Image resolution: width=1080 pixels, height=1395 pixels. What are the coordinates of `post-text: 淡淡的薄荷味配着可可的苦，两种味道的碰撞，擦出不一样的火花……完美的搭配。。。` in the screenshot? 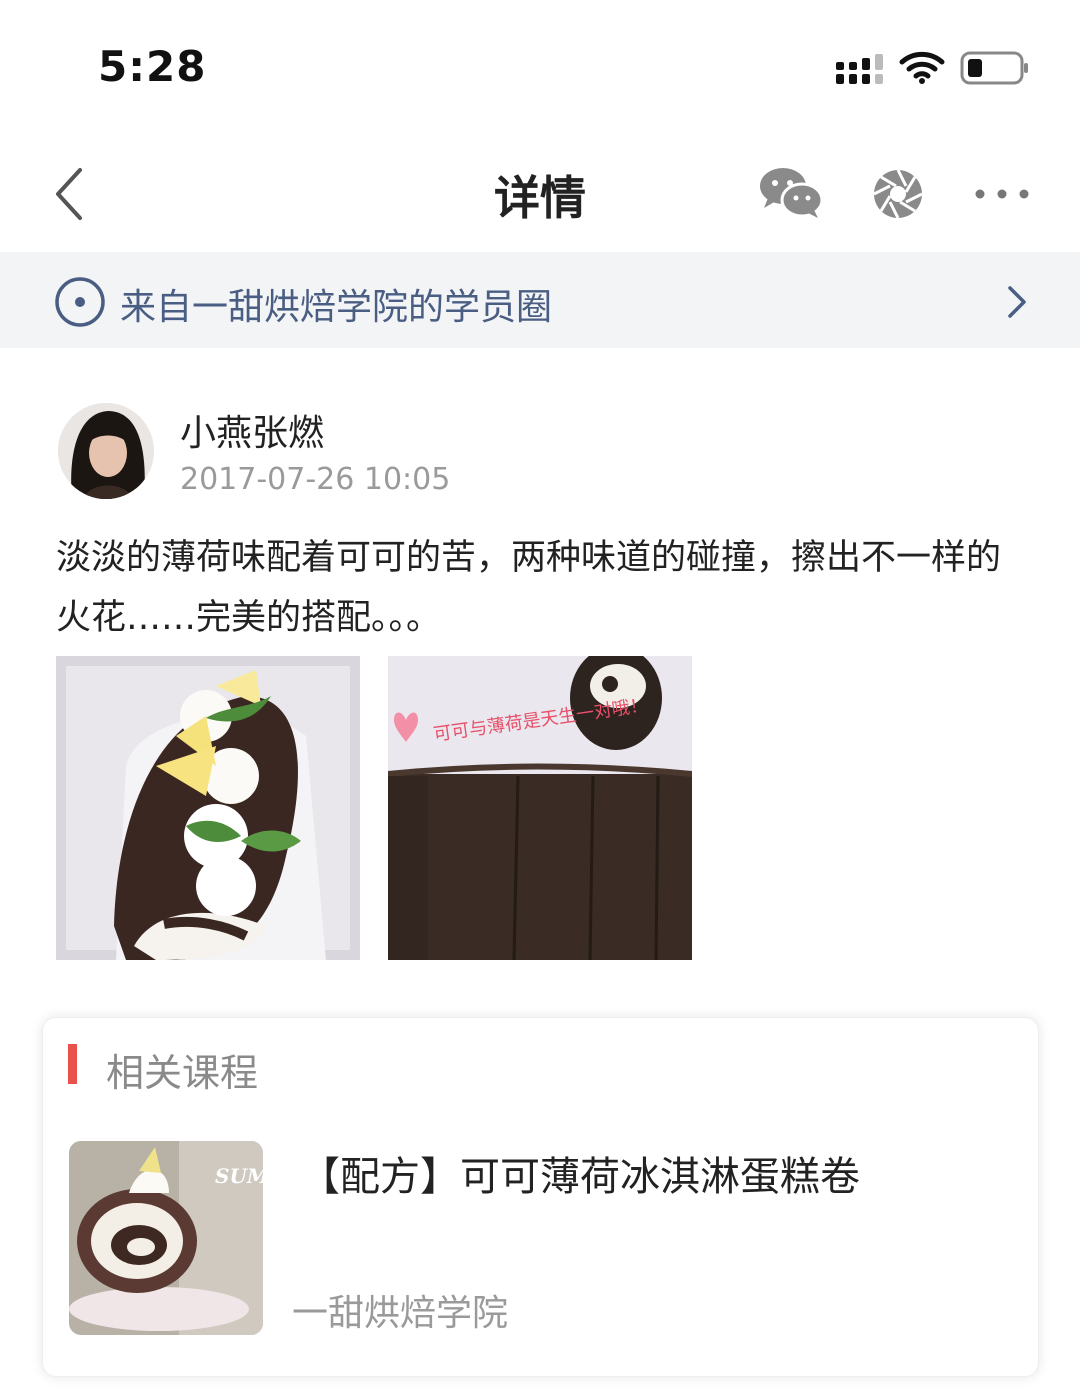 It's located at (529, 588).